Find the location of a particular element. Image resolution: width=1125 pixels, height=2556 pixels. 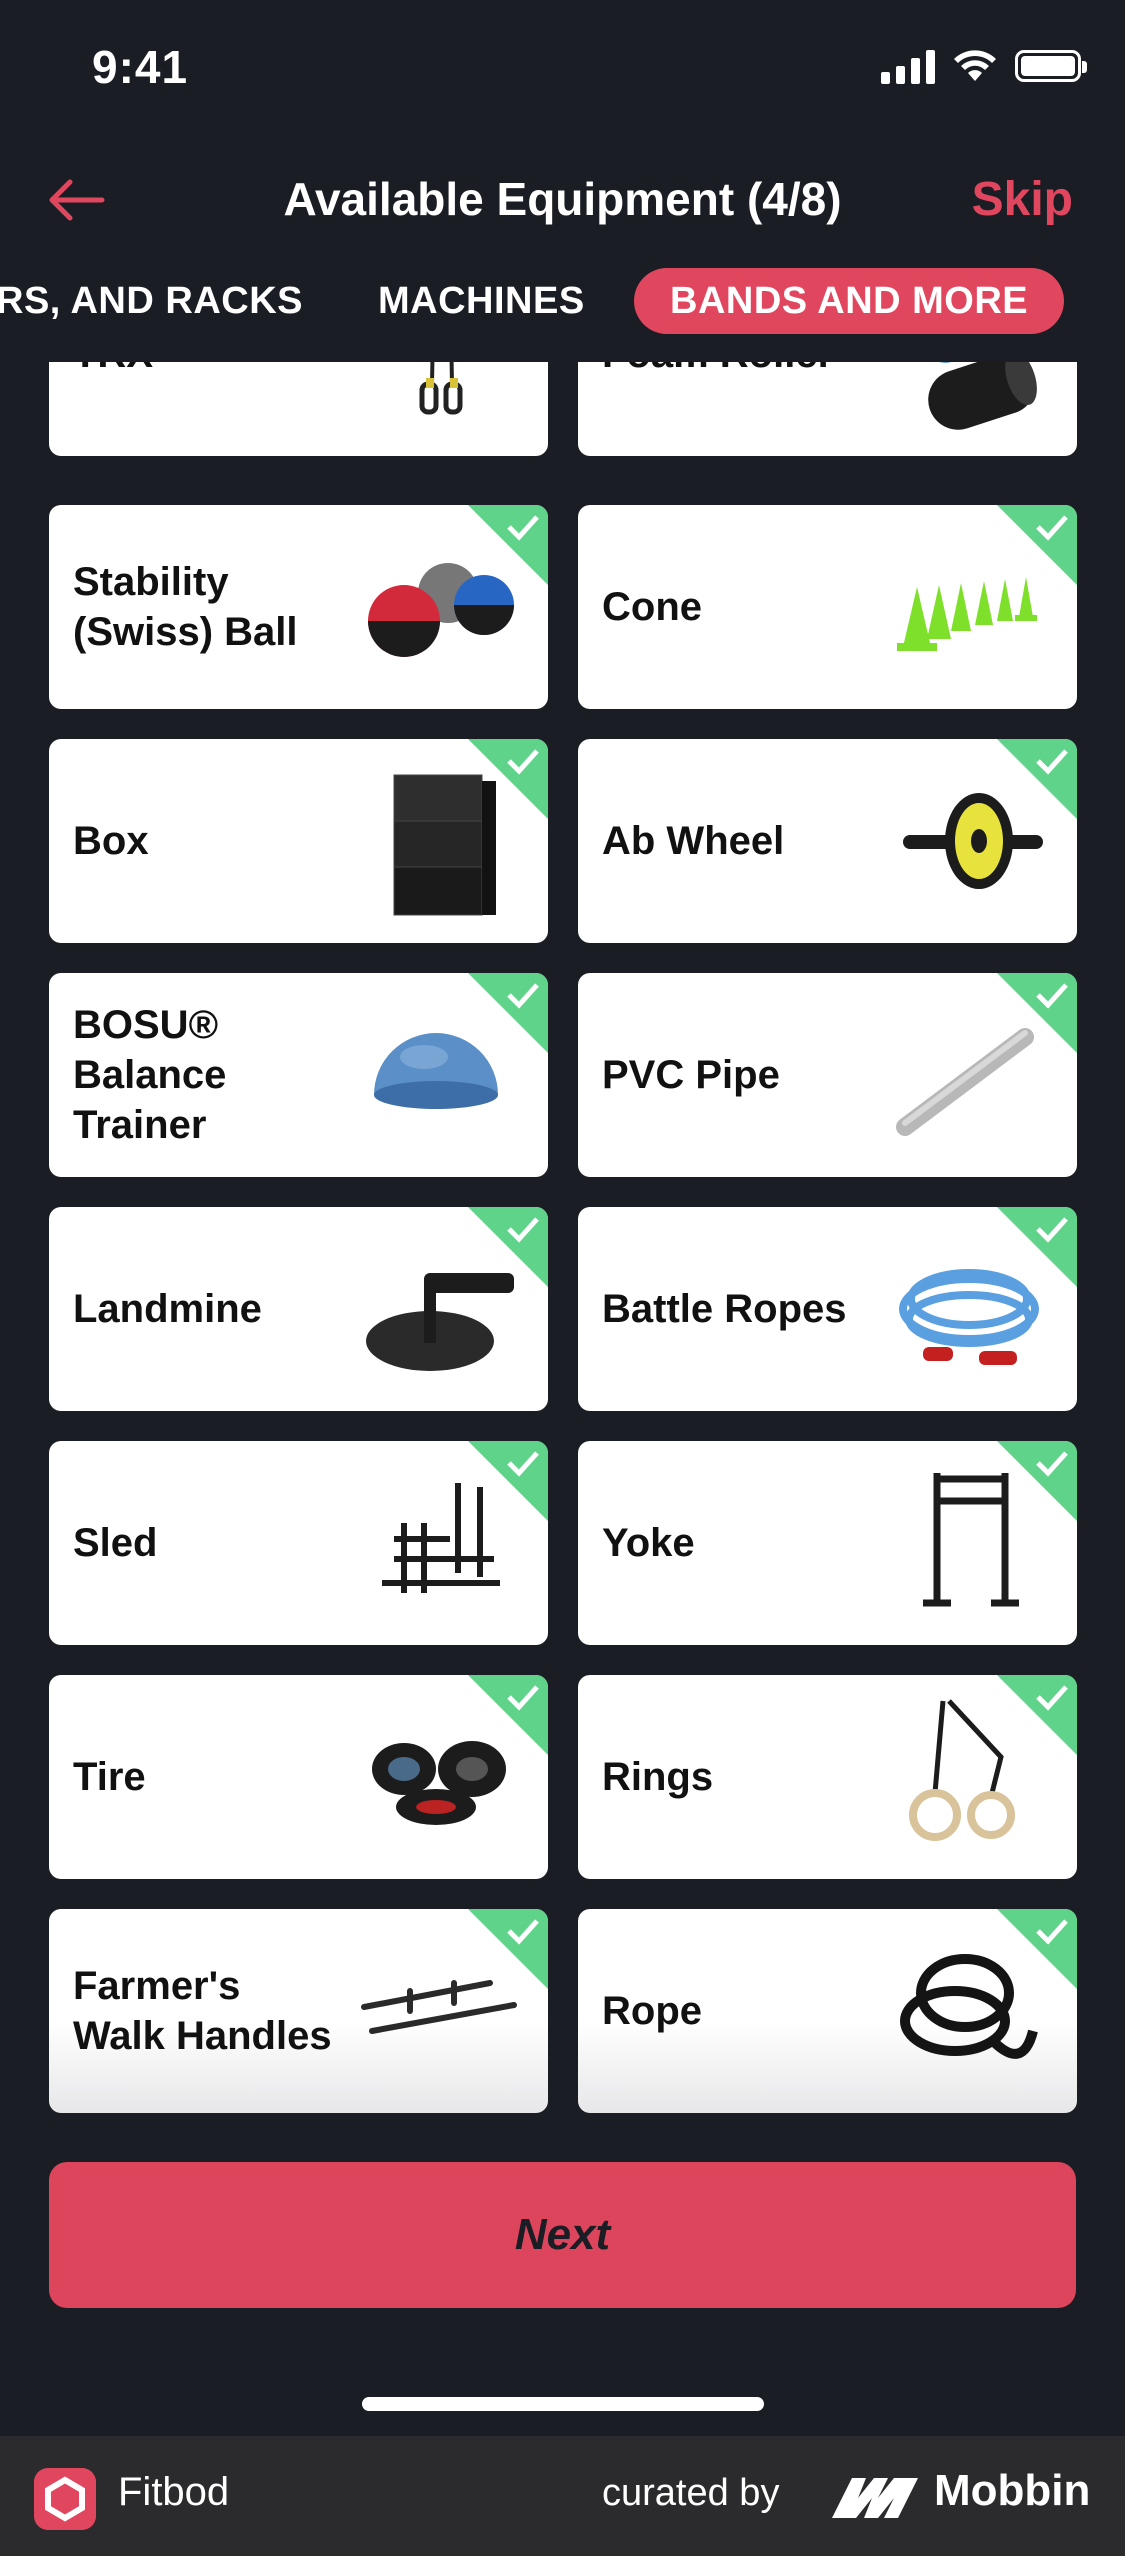

equipment-label: Stability (Swiss) Ball is located at coordinates (185, 607).